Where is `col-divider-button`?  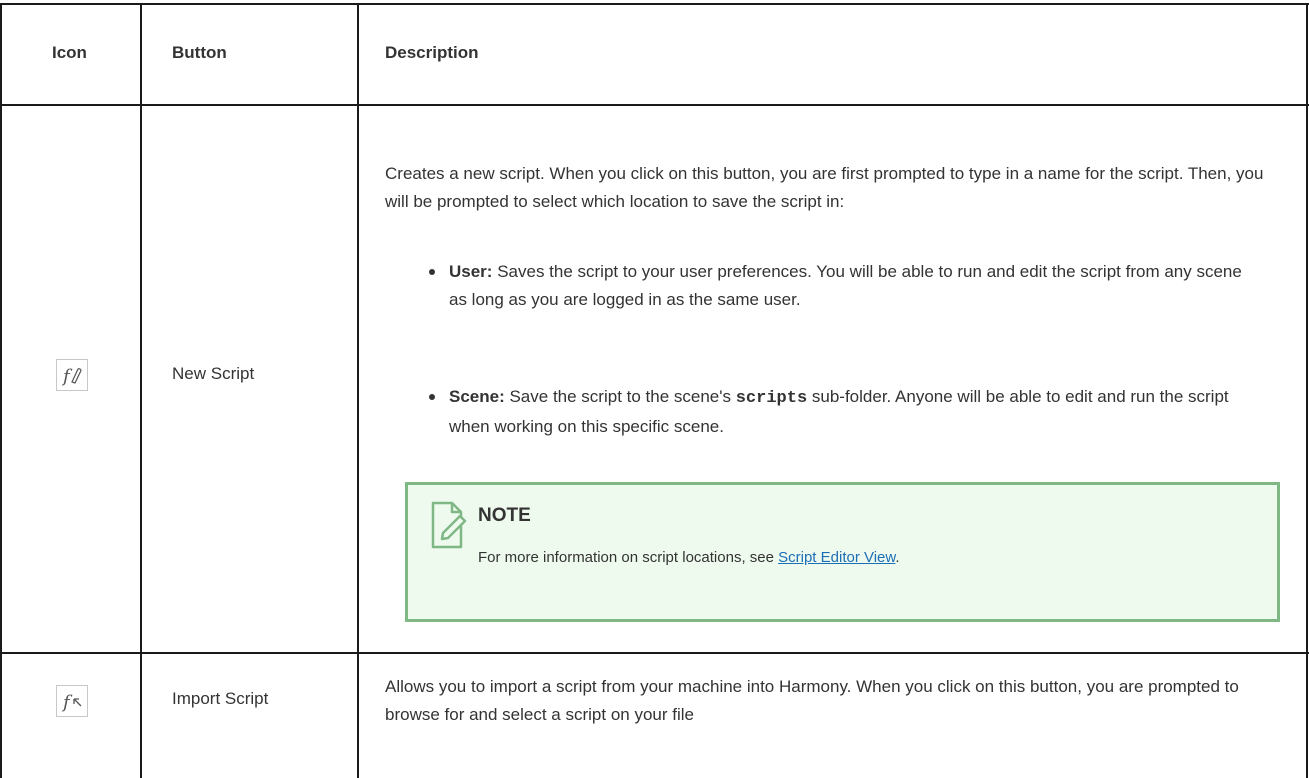
col-divider-button is located at coordinates (358, 390).